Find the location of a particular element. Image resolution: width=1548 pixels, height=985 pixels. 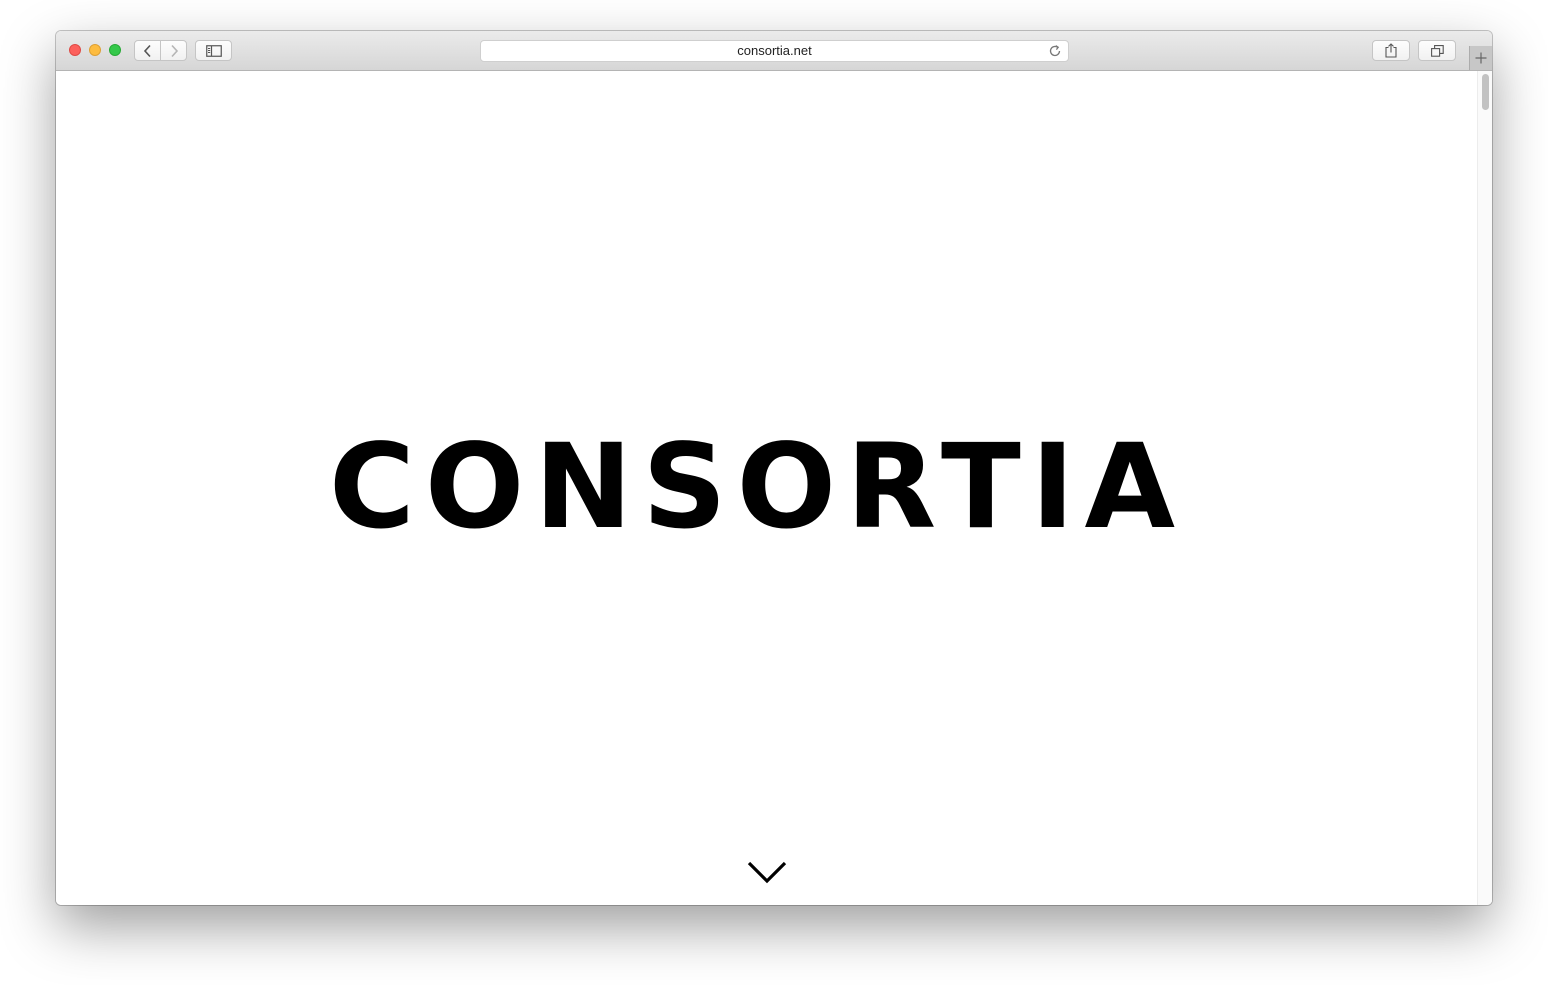

address-bar: consortia.net is located at coordinates (774, 51).